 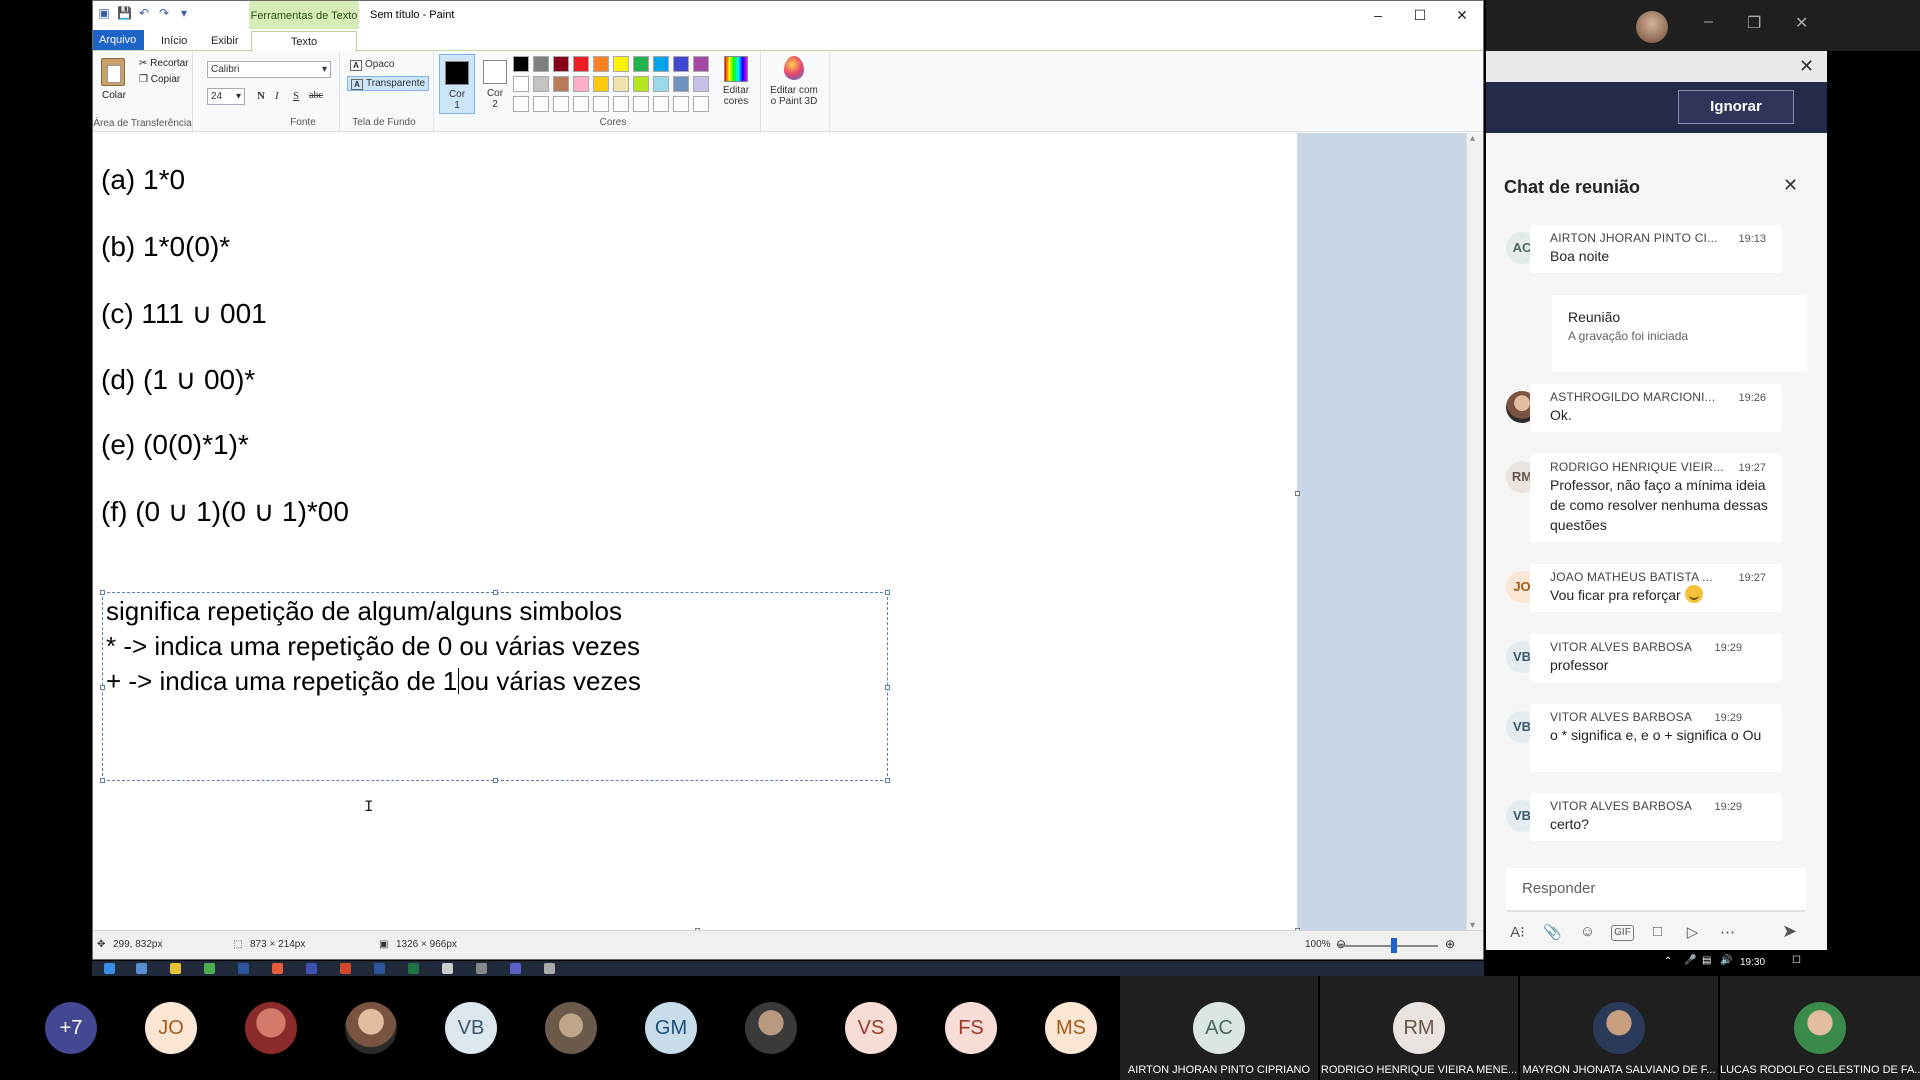 I want to click on chat-close-icon: ✕, so click(x=1790, y=185).